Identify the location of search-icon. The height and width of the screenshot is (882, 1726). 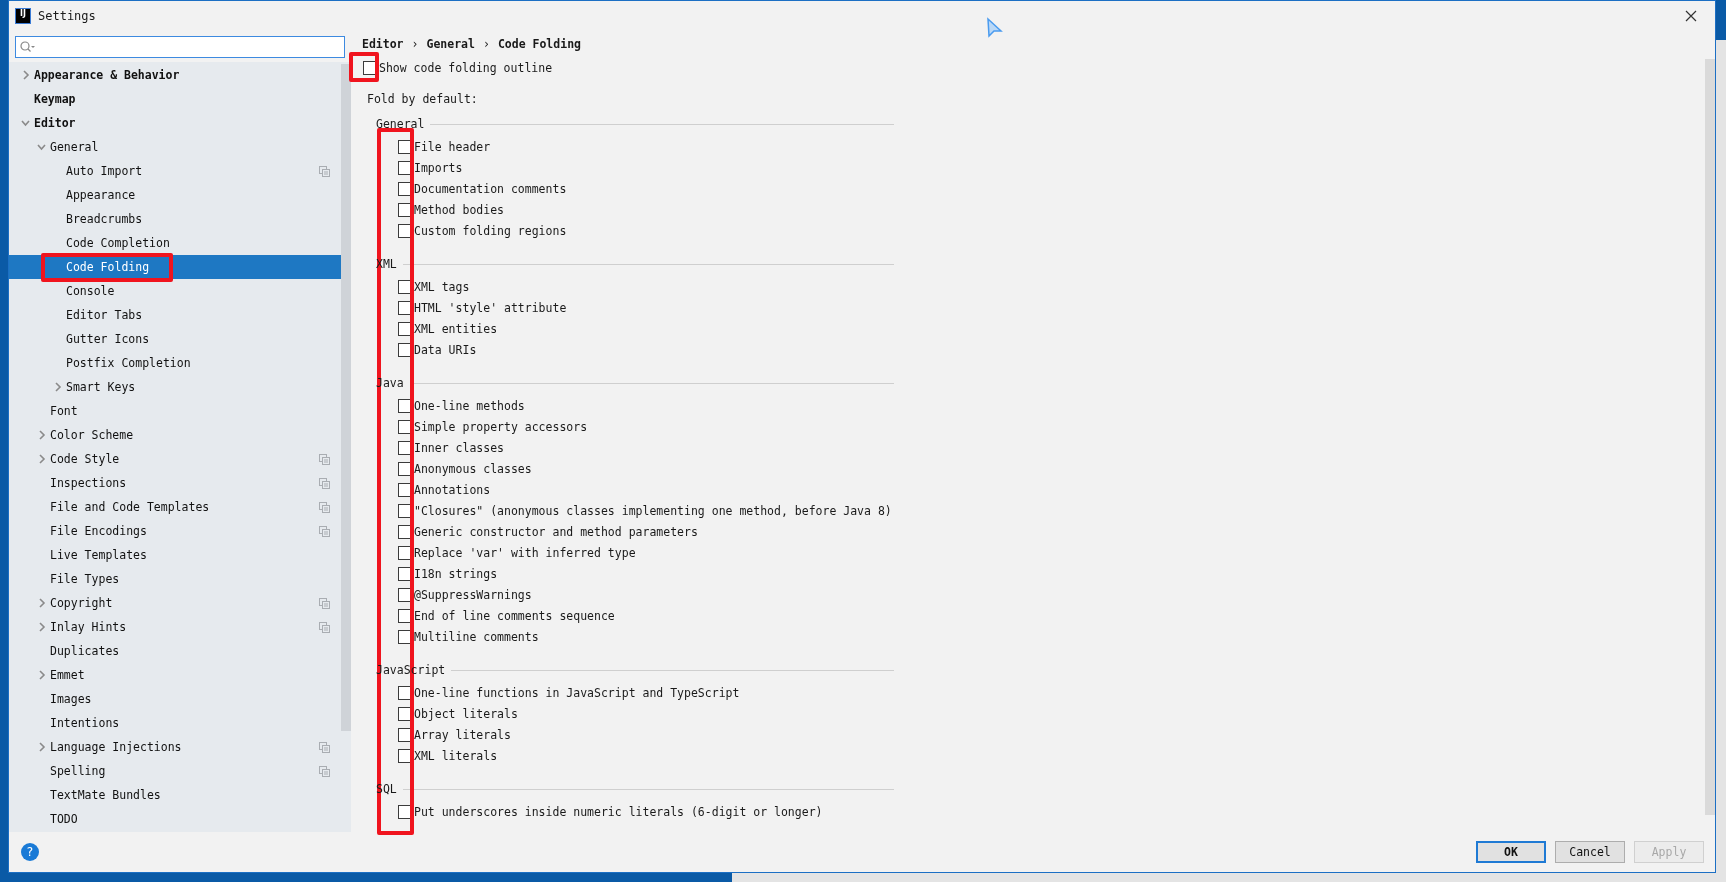
(28, 47).